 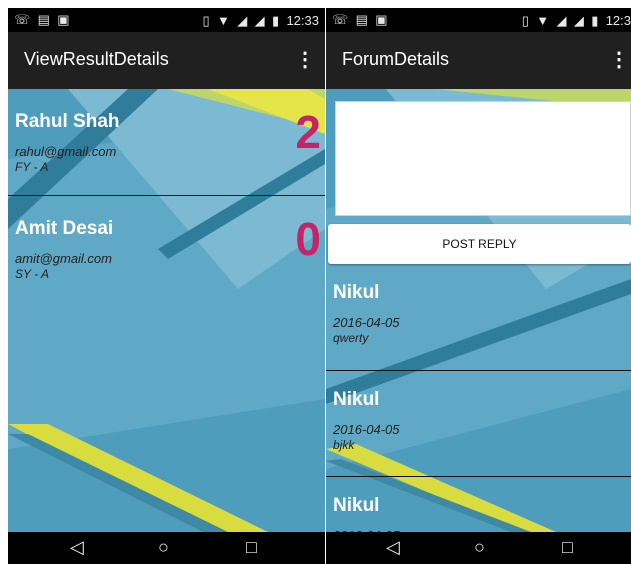 What do you see at coordinates (166, 249) in the screenshot?
I see `list-item: Amit Desai amit@gmail.com SY - A 0` at bounding box center [166, 249].